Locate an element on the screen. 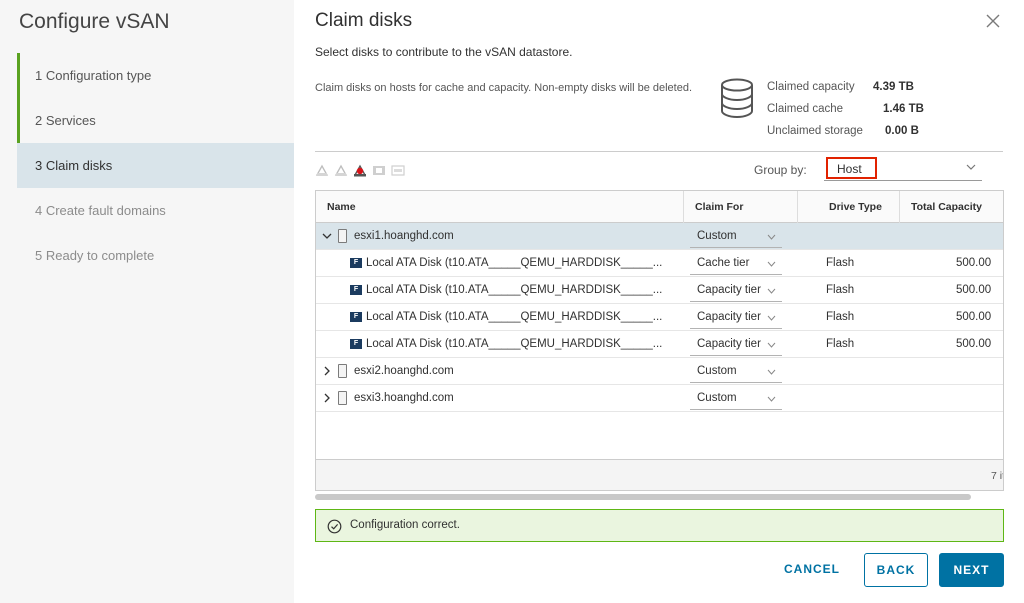 This screenshot has height=603, width=1024. column-header-drive-type: Drive Type is located at coordinates (852, 207).